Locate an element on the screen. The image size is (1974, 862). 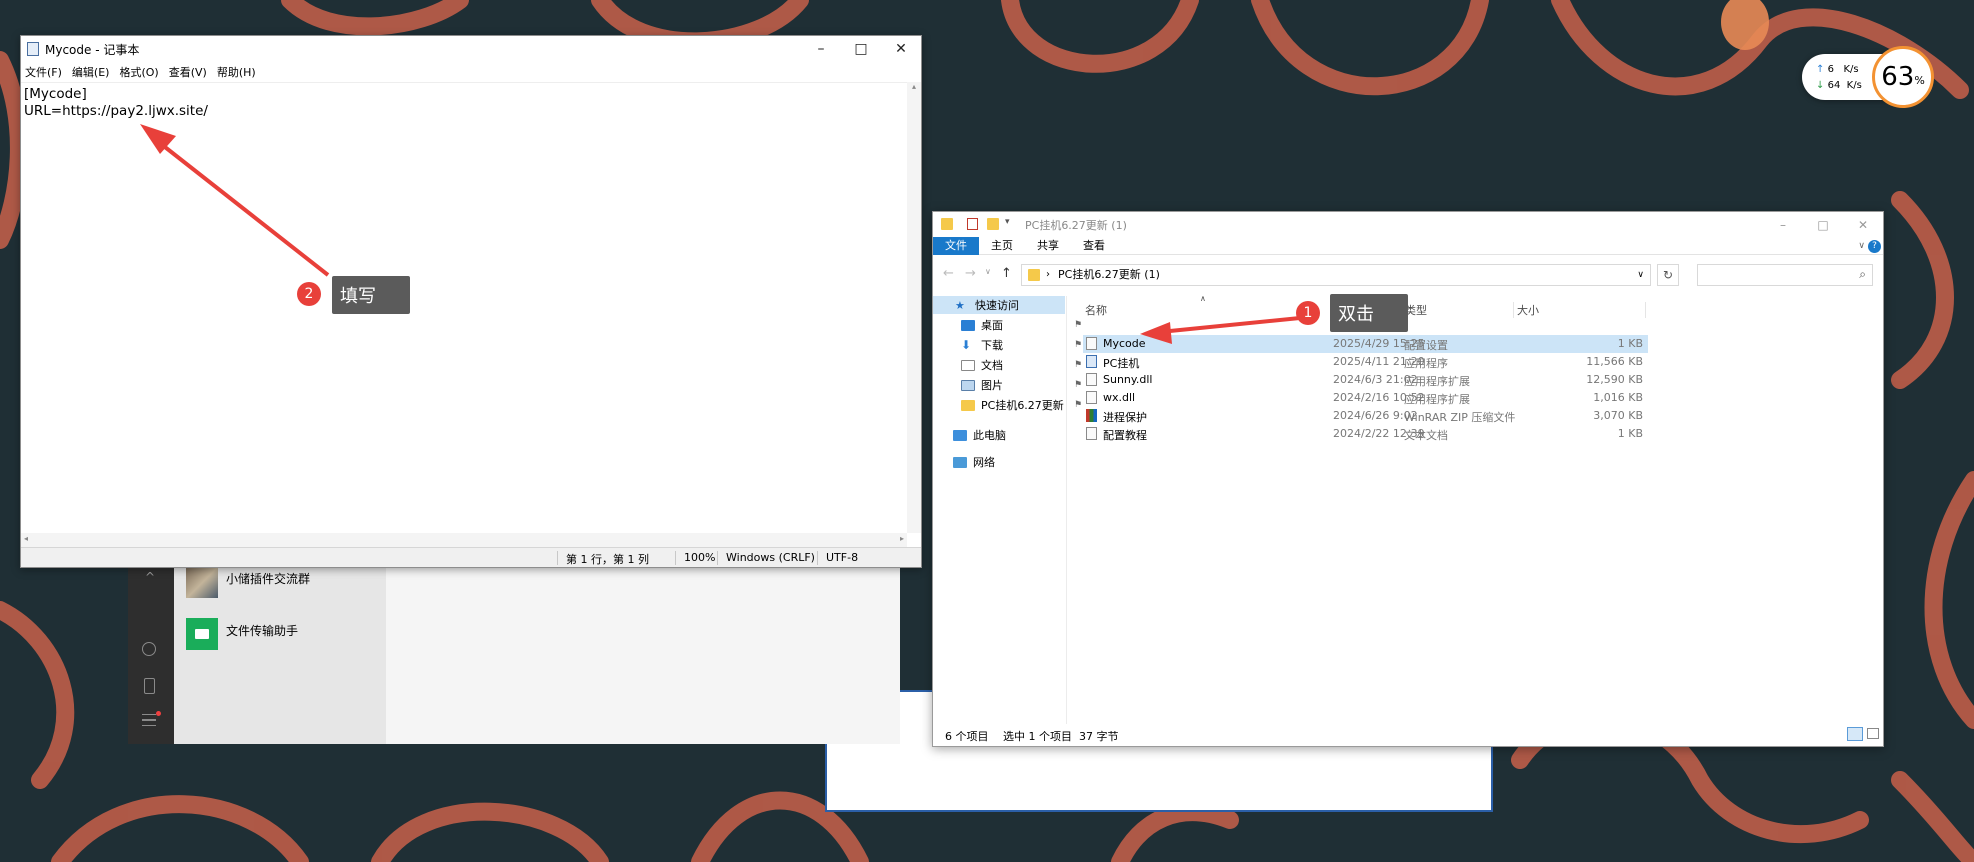
usage-gauge: 63% is located at coordinates (1903, 77).